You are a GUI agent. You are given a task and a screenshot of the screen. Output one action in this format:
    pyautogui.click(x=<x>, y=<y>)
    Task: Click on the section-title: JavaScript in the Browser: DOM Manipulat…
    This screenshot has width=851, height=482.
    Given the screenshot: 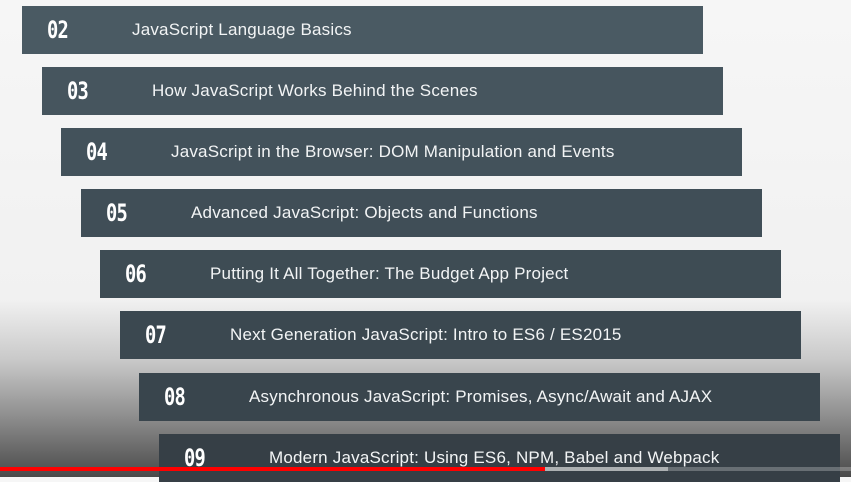 What is the action you would take?
    pyautogui.click(x=393, y=151)
    